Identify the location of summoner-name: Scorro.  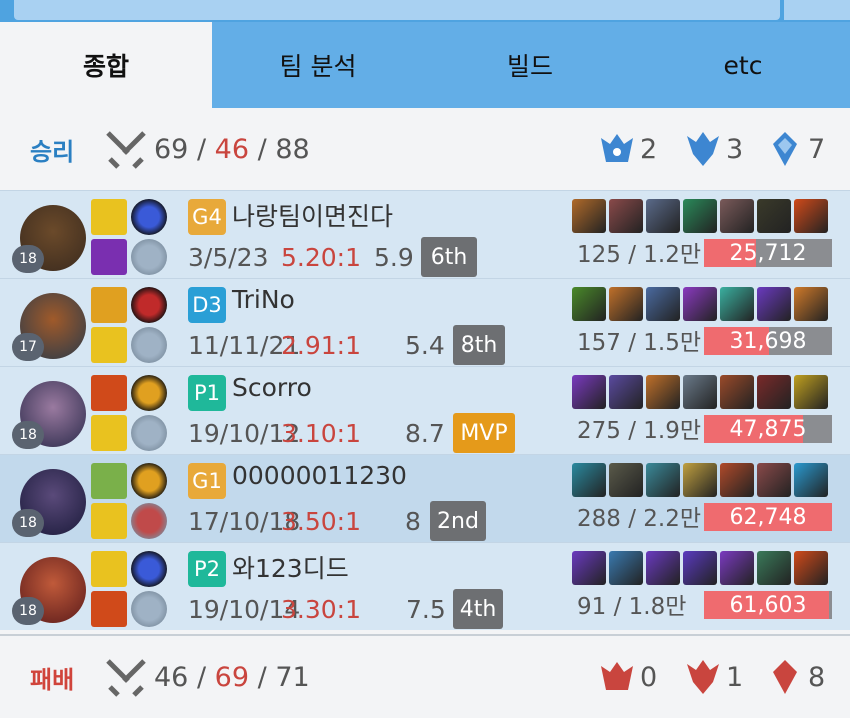
(272, 387).